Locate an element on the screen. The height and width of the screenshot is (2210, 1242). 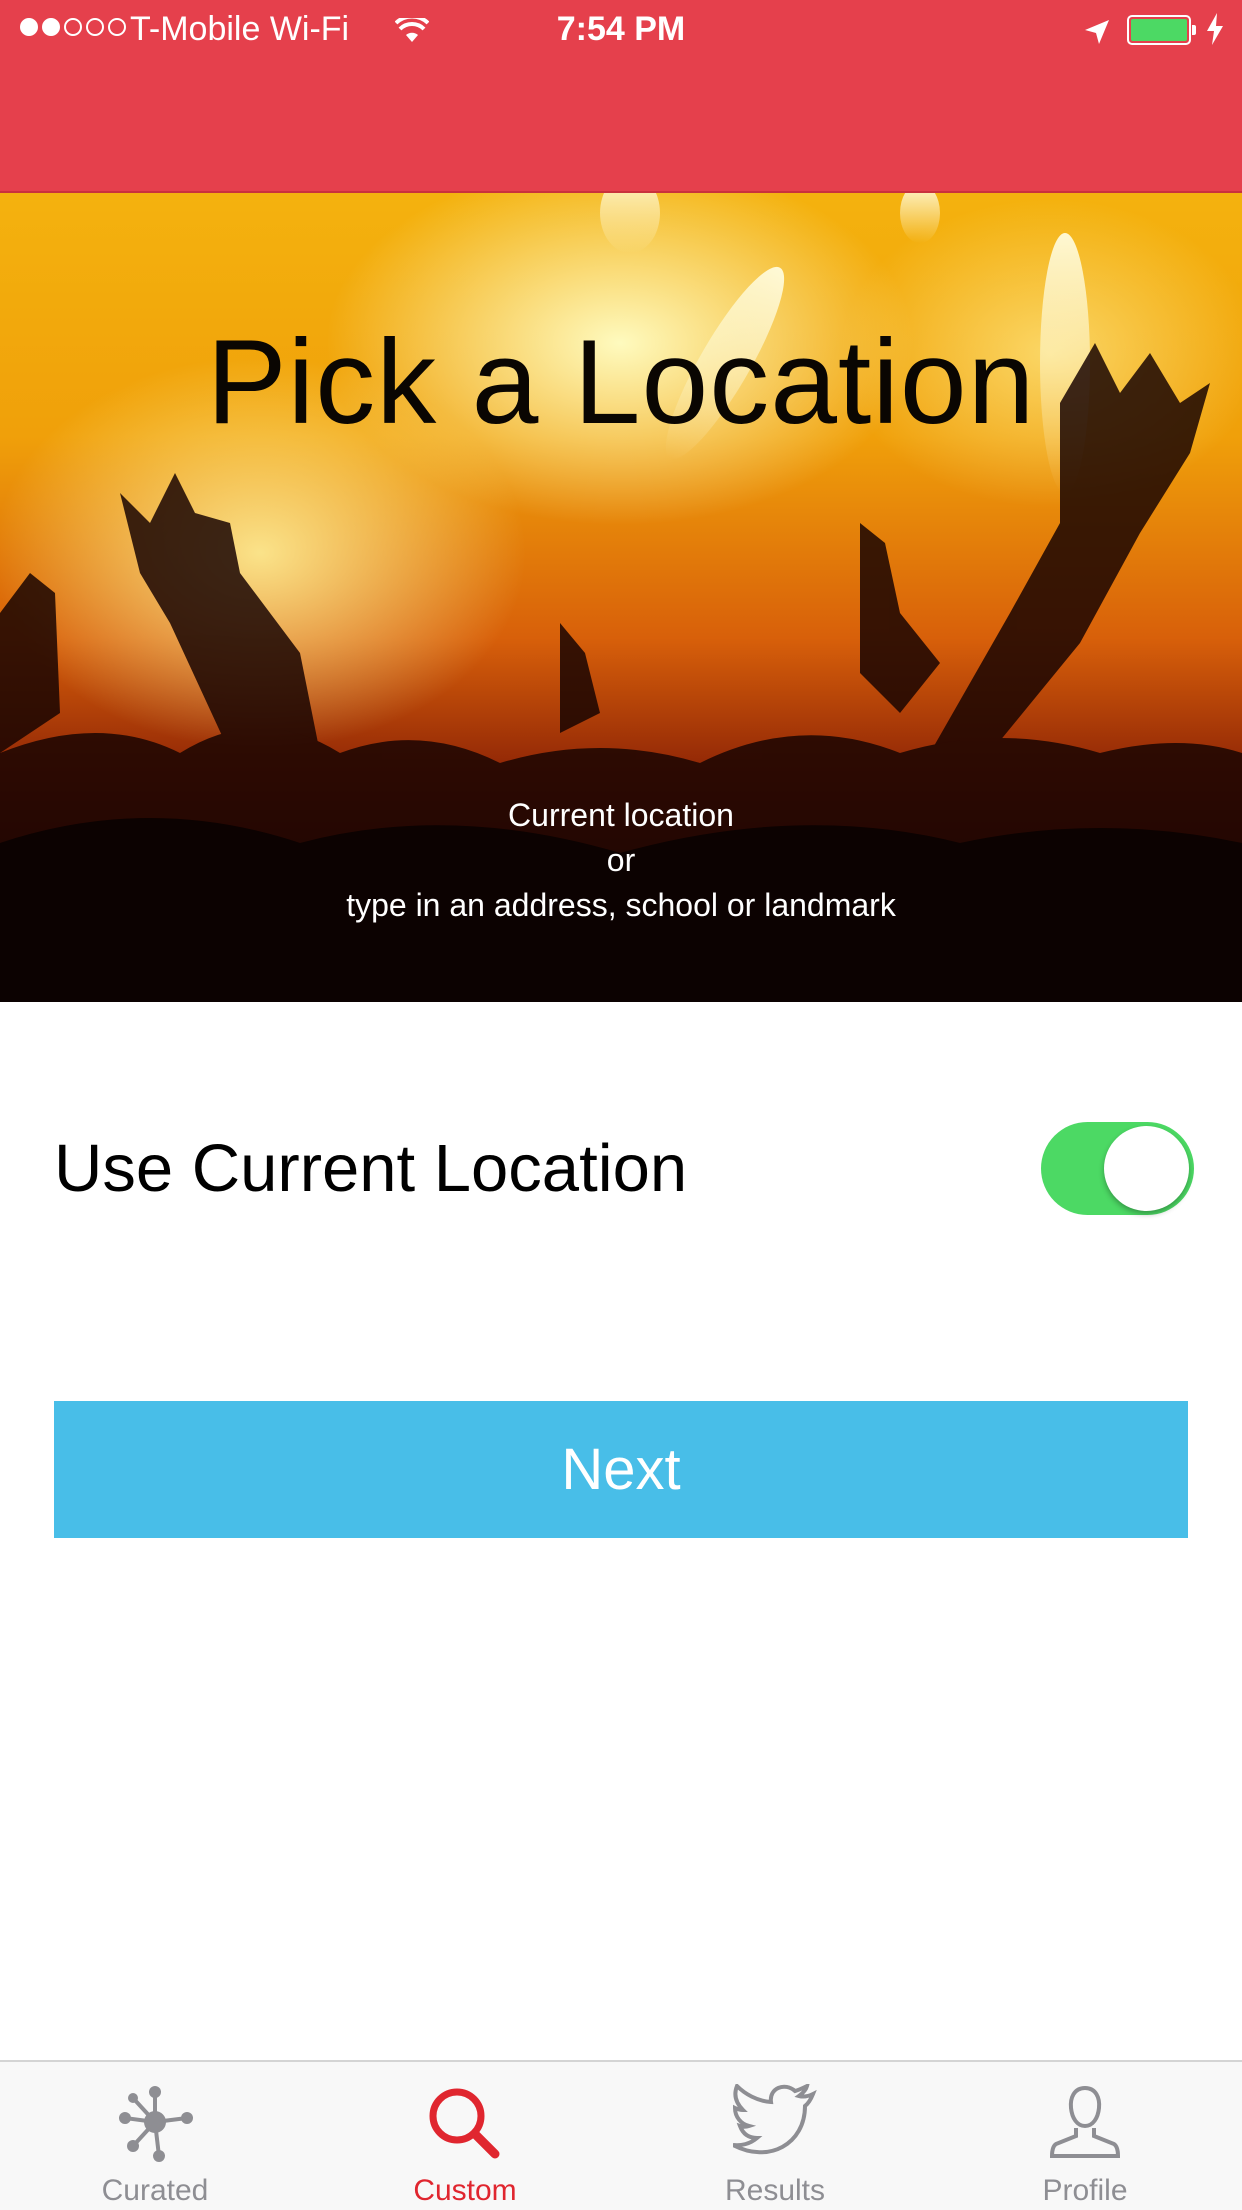
search-icon is located at coordinates (465, 2124).